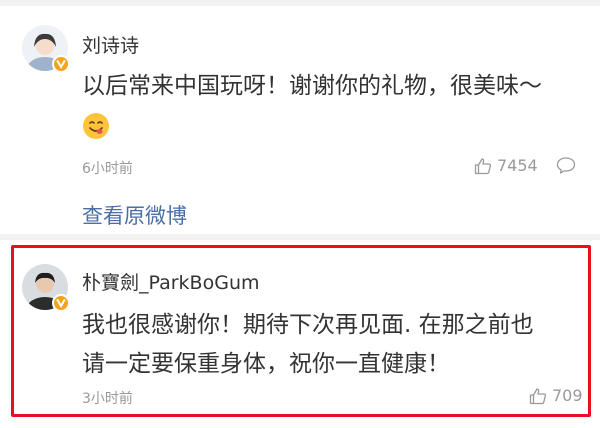  Describe the element at coordinates (134, 215) in the screenshot. I see `view-original-link: 查看原微博` at that location.